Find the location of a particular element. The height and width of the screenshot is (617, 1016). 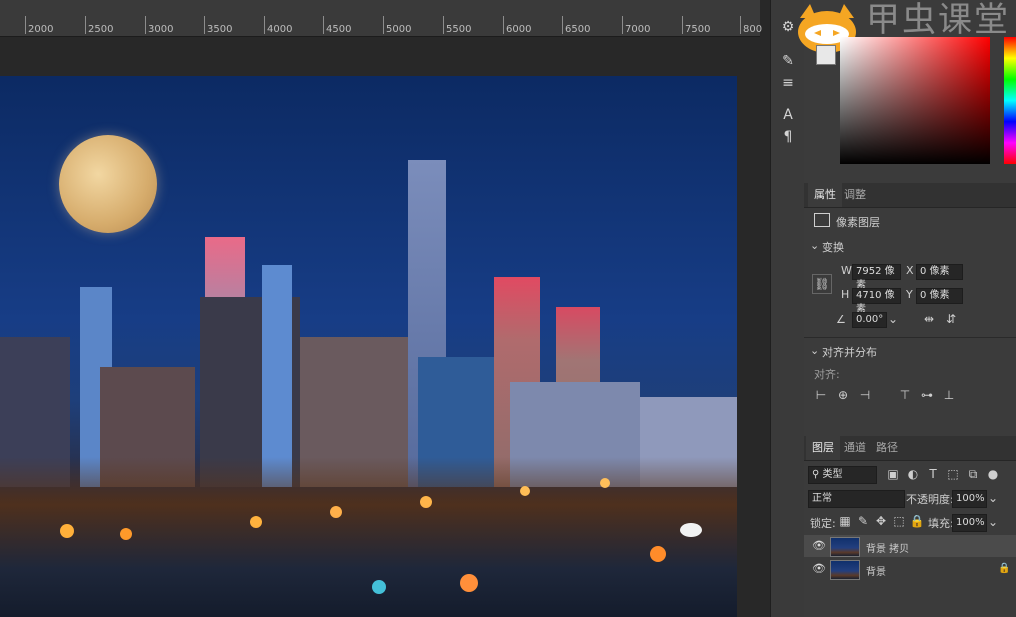

x-field: 0 像素 is located at coordinates (939, 272).